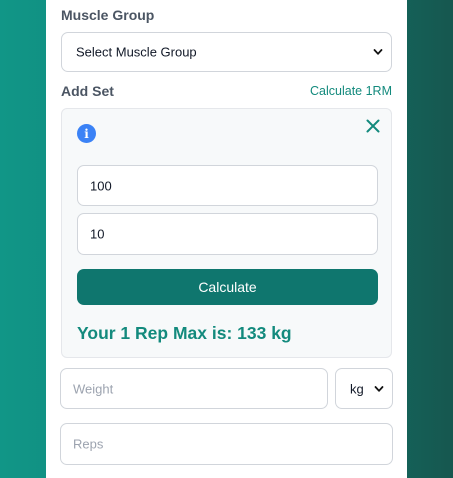 The height and width of the screenshot is (478, 453). I want to click on calc-reps-input: 10, so click(227, 234).